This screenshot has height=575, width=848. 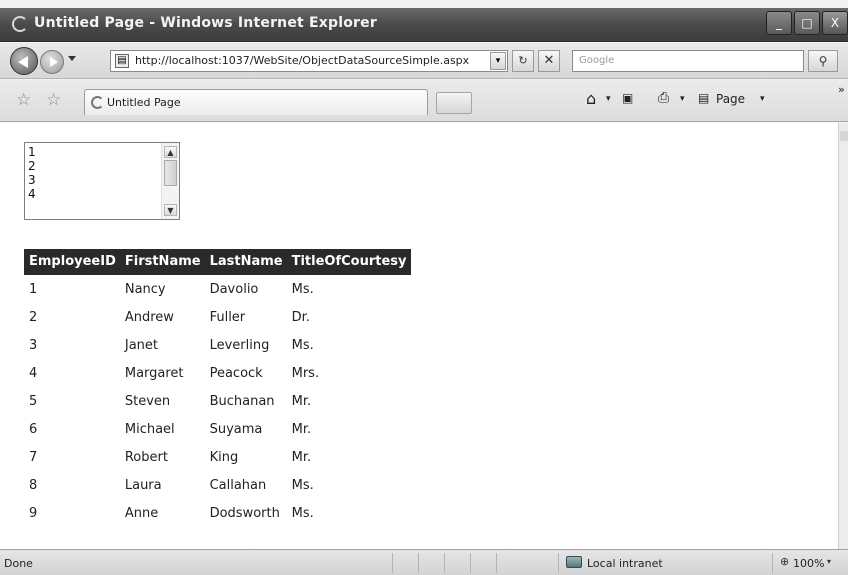 What do you see at coordinates (53, 100) in the screenshot?
I see `add-favorites-icon: ☆` at bounding box center [53, 100].